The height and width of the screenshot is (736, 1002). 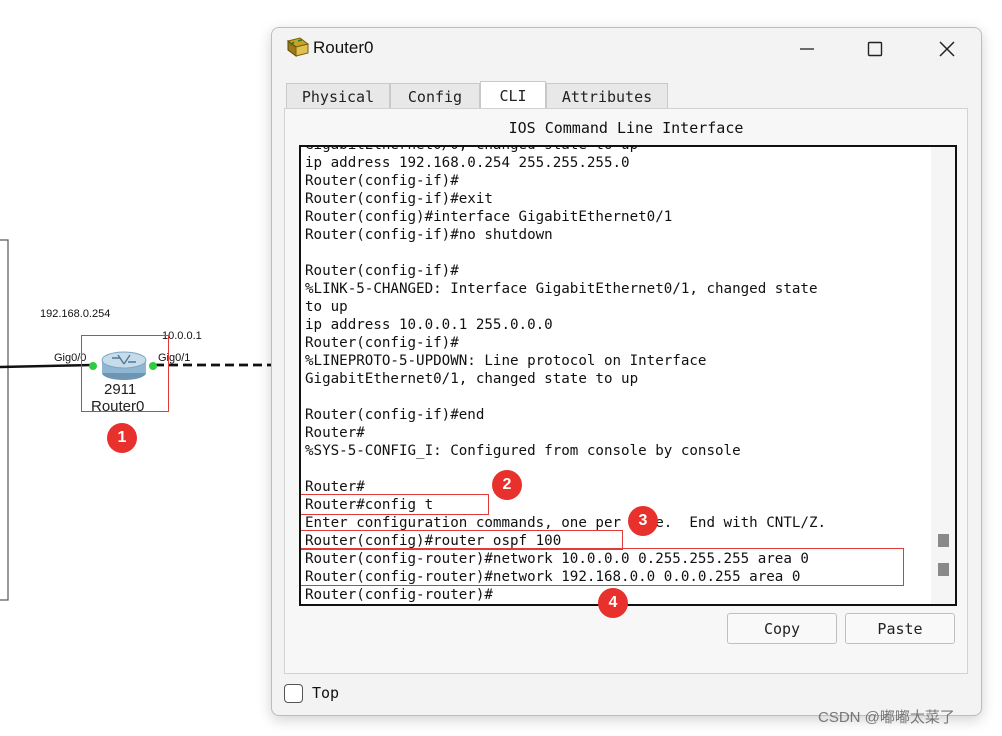 I want to click on tab-physical: Physical, so click(x=338, y=96).